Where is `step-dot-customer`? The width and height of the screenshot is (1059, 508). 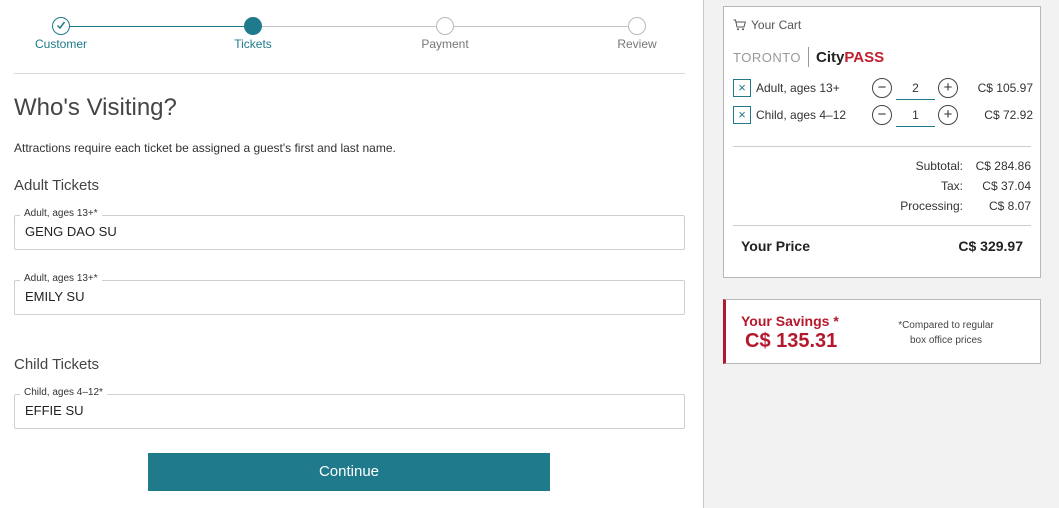
step-dot-customer is located at coordinates (61, 26).